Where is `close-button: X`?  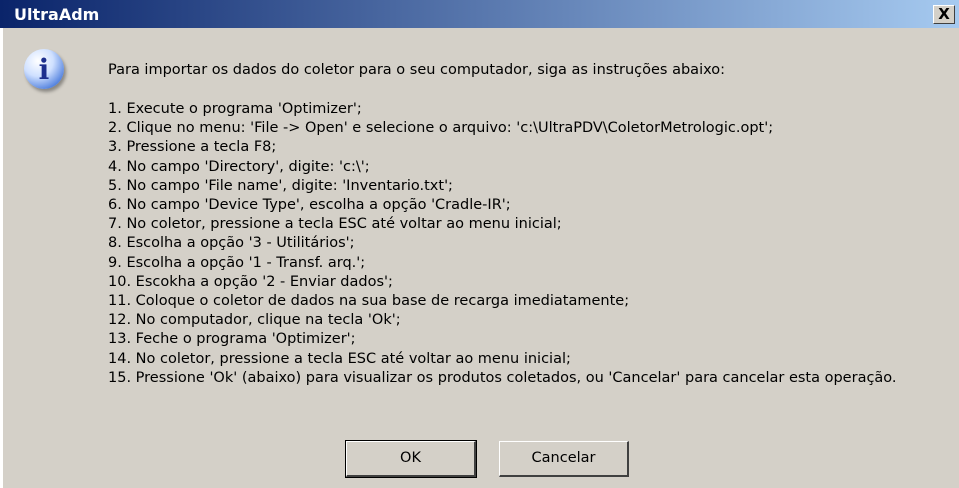
close-button: X is located at coordinates (944, 14).